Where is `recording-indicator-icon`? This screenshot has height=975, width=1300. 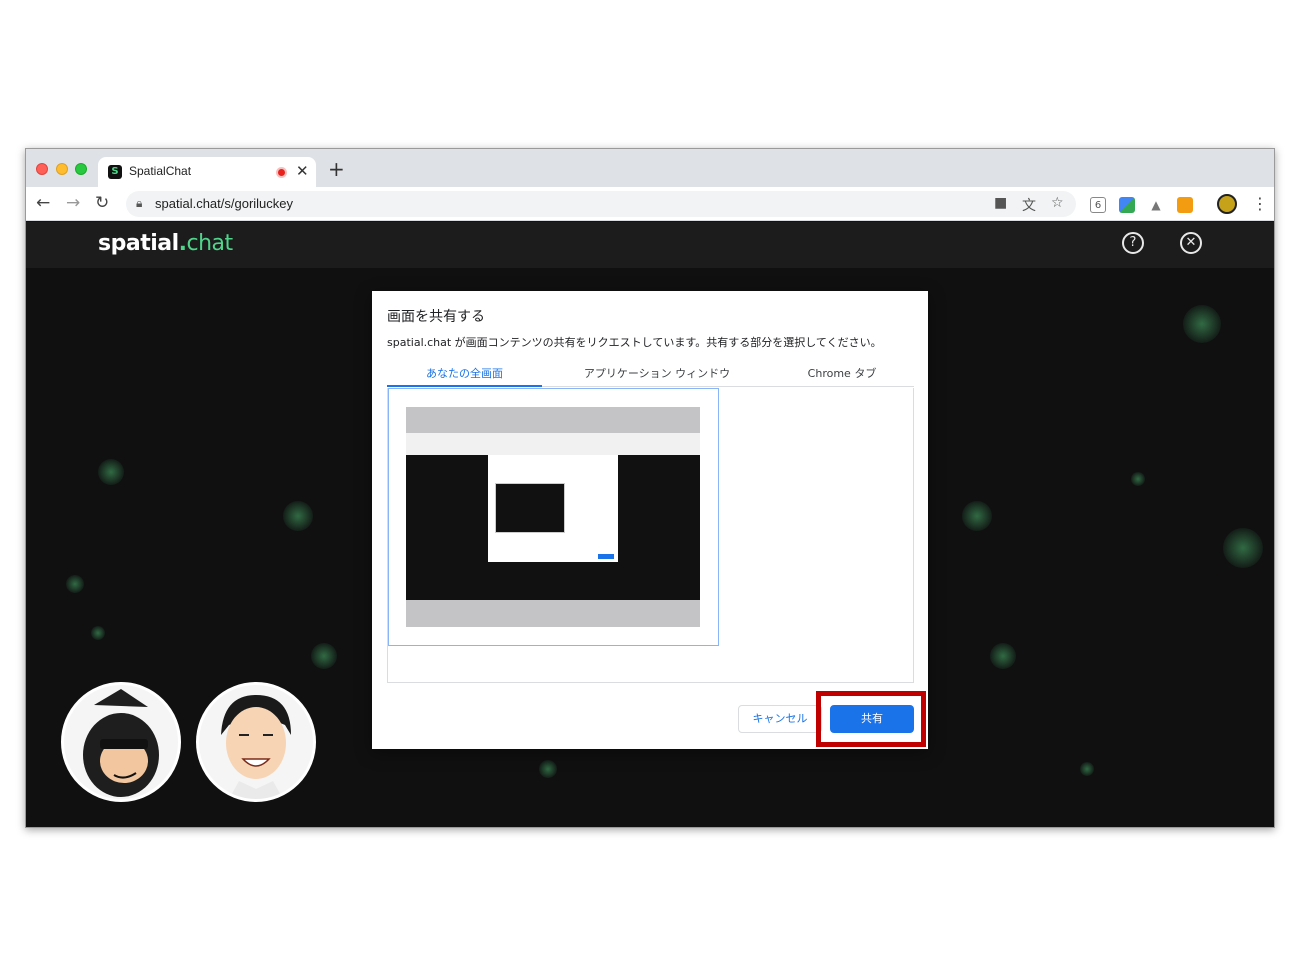
recording-indicator-icon is located at coordinates (281, 172).